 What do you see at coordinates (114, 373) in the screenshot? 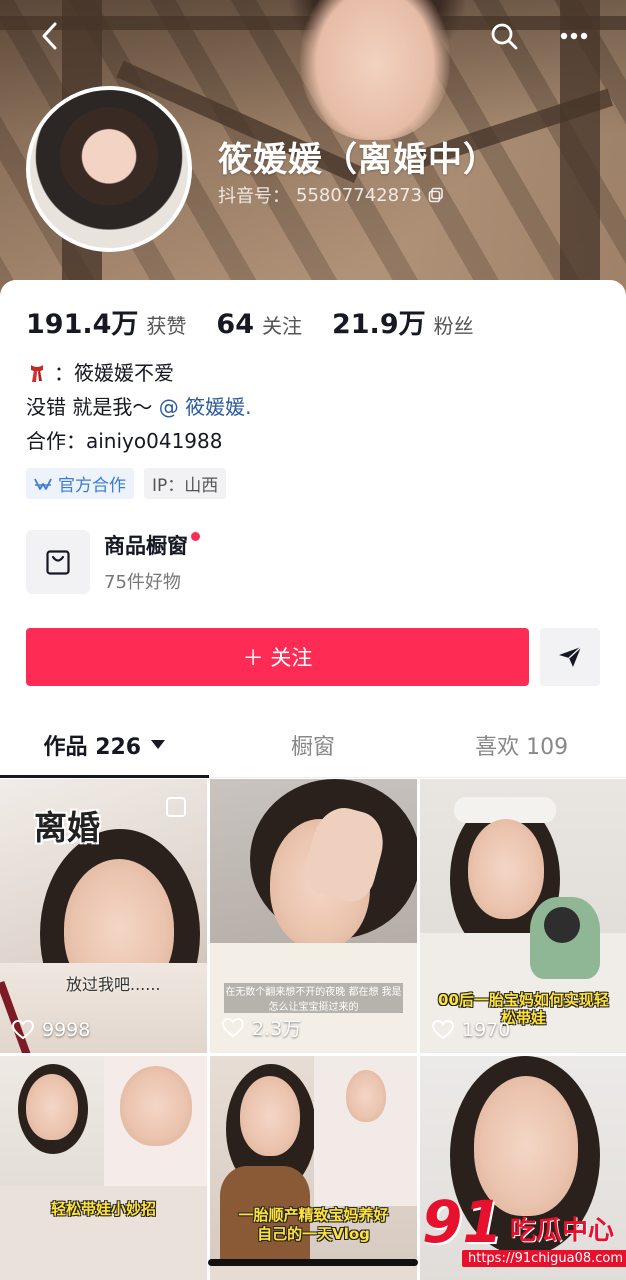
I see `bio-text: ：筱媛媛不爱` at bounding box center [114, 373].